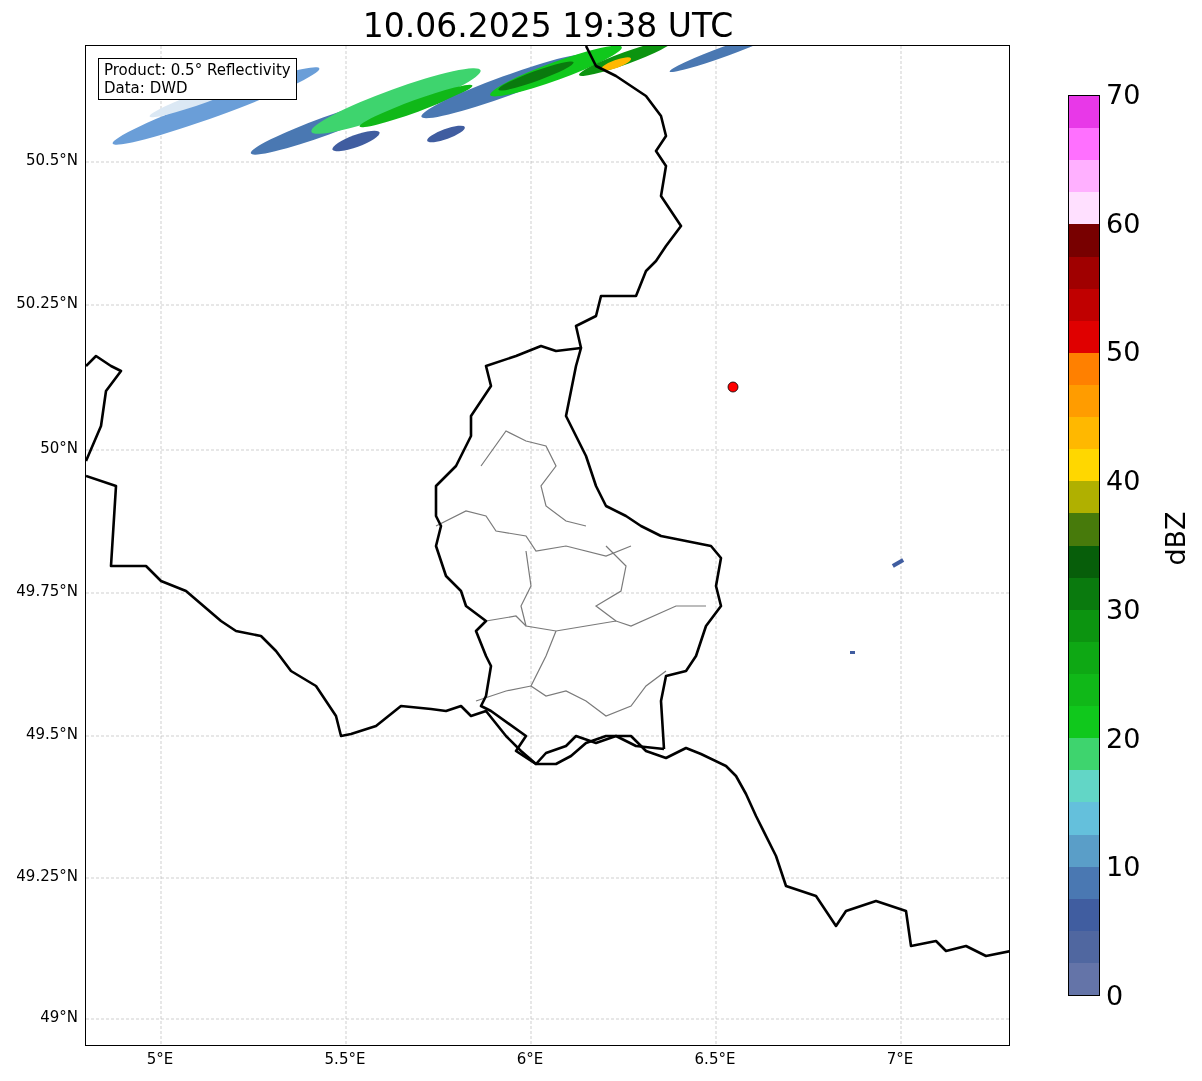 The image size is (1202, 1081). I want to click on axis-tick-label: 50°N, so click(59, 448).